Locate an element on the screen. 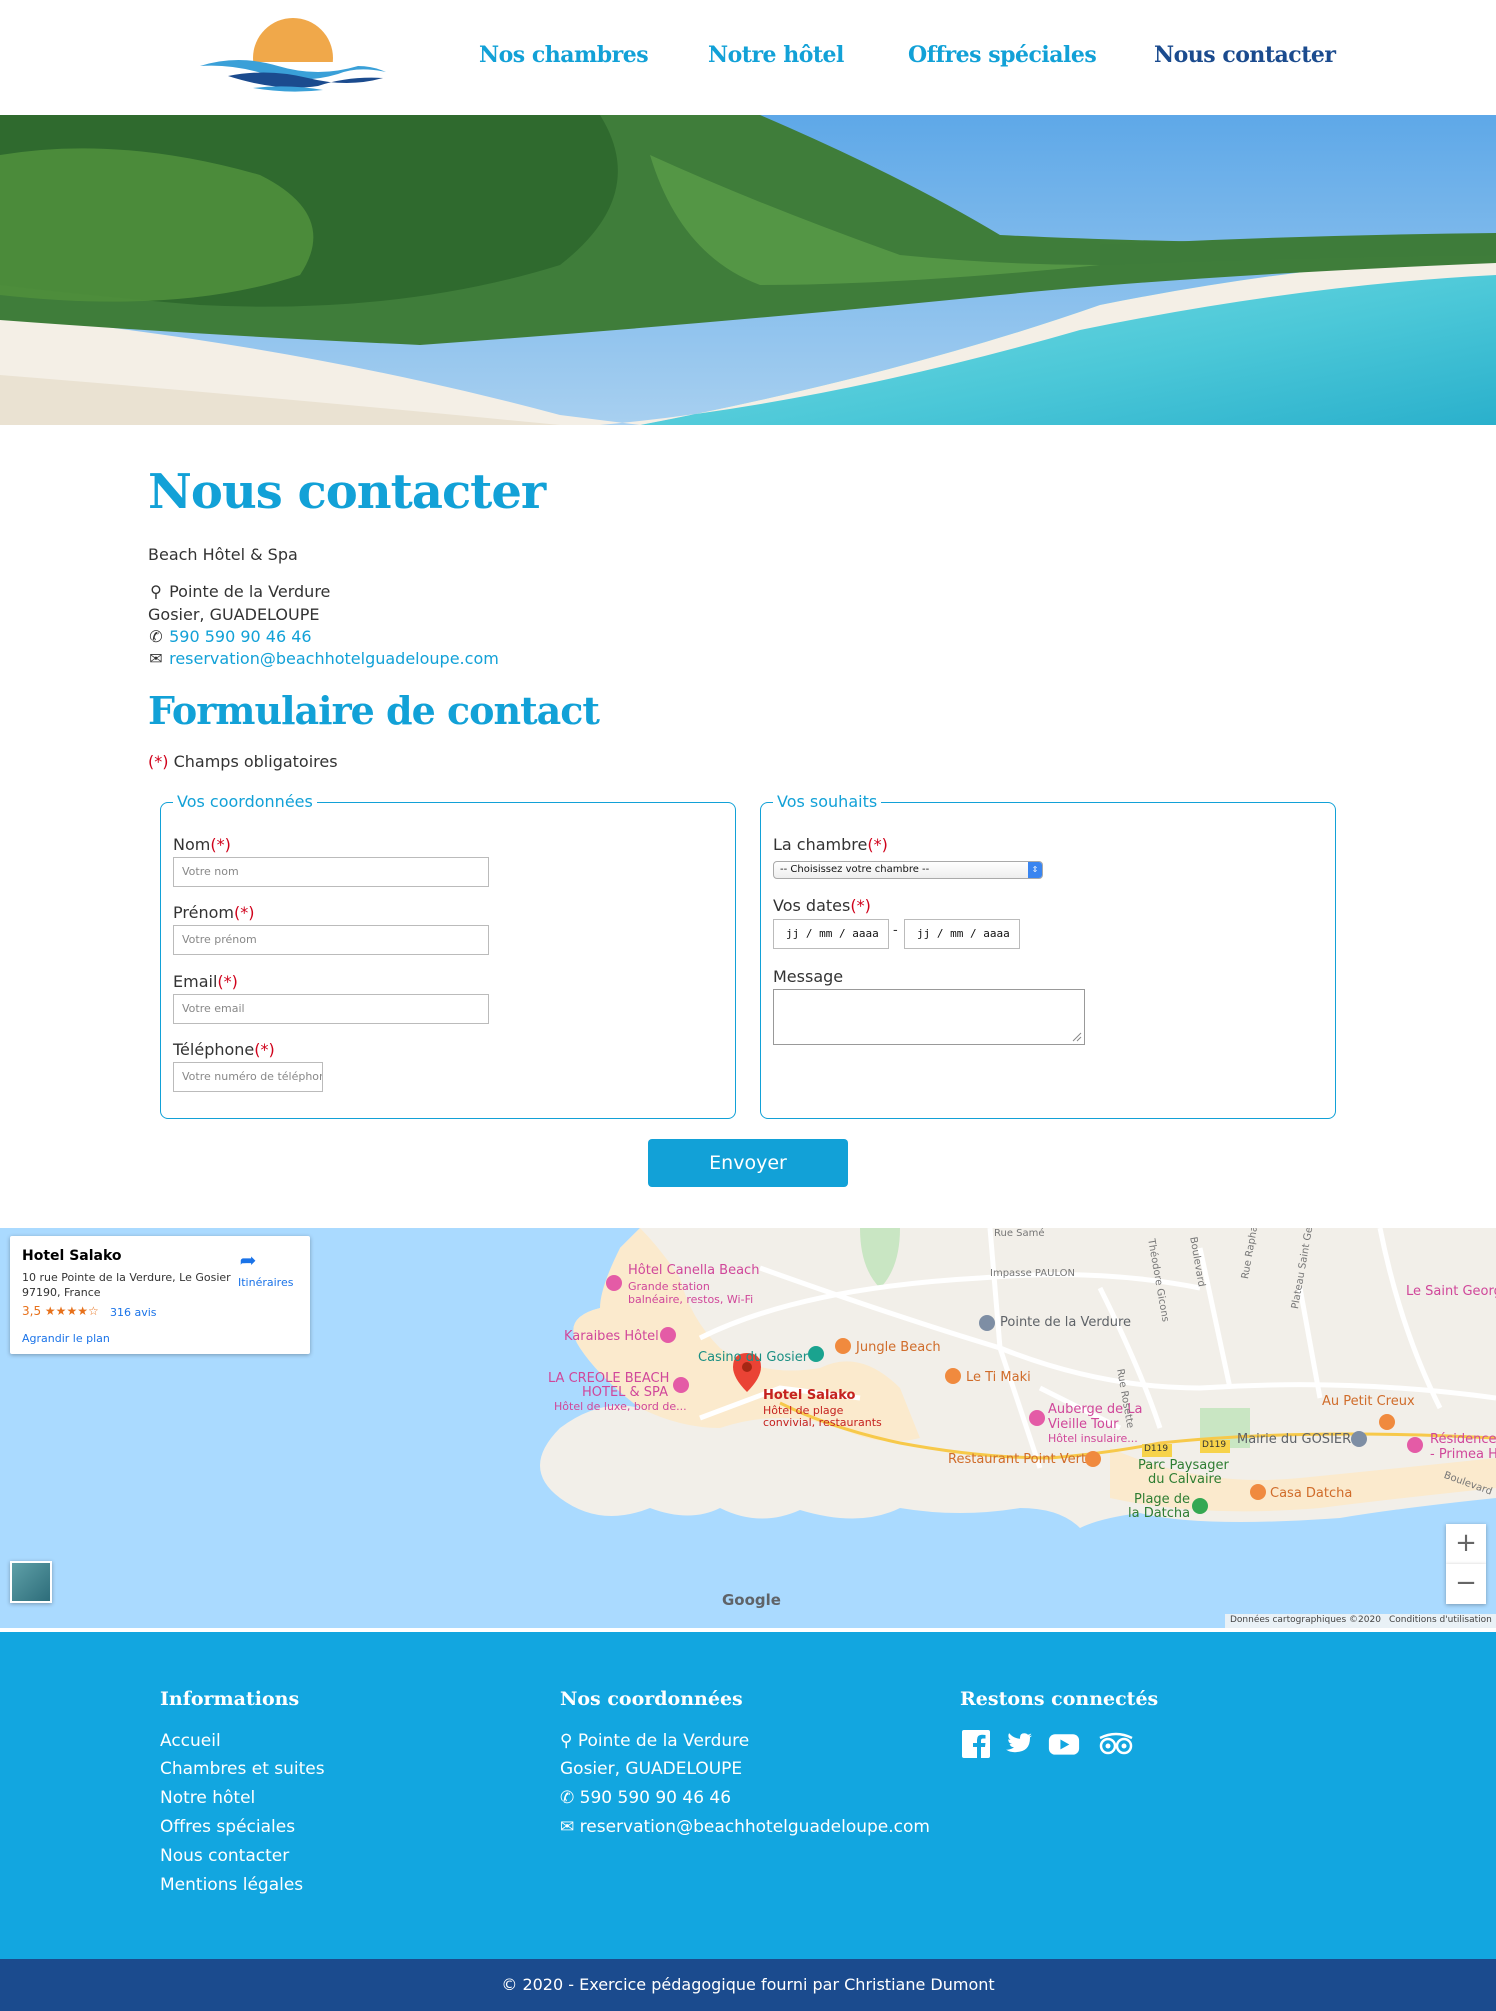  place-rating: 3,5 ★★★★☆ is located at coordinates (60, 1311).